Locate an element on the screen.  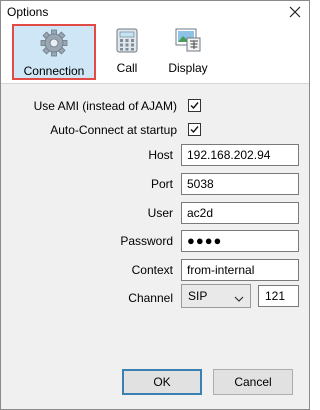
tab-display: Display is located at coordinates (188, 51).